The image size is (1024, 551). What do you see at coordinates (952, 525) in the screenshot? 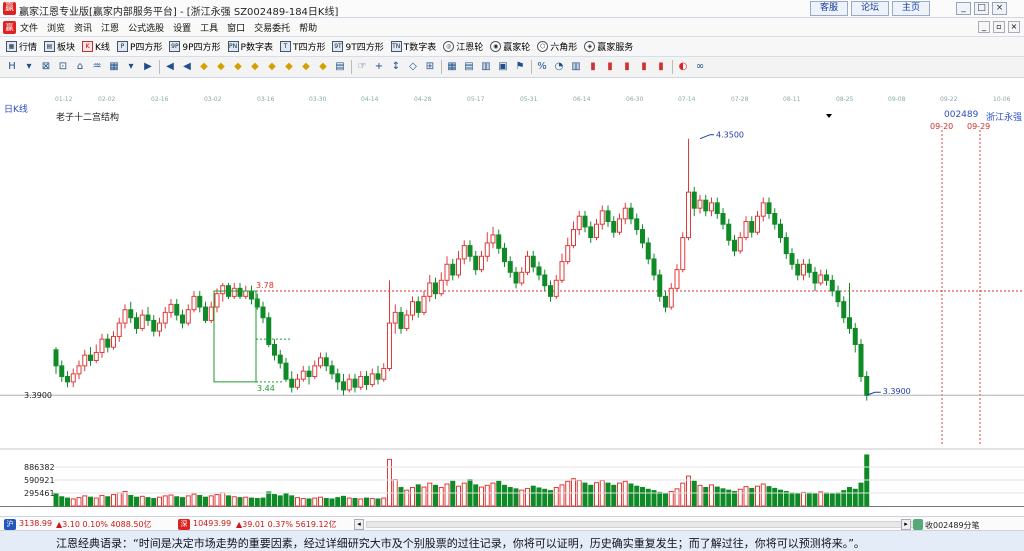
I see `tick-data-link: 收002489分笔` at bounding box center [952, 525].